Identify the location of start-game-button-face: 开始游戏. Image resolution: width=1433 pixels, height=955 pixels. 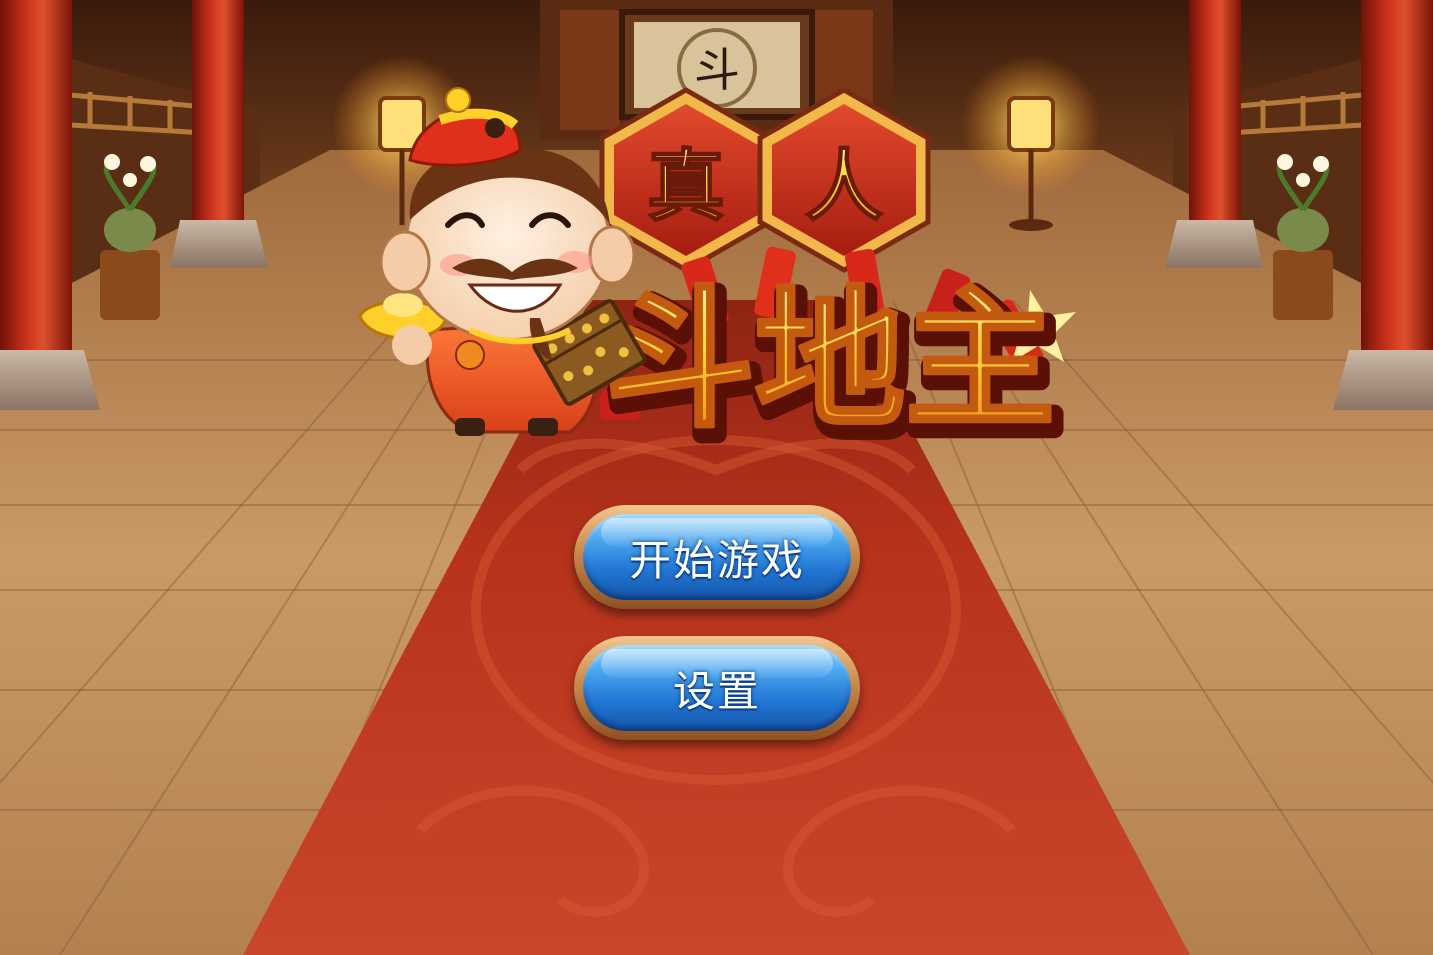
(717, 557).